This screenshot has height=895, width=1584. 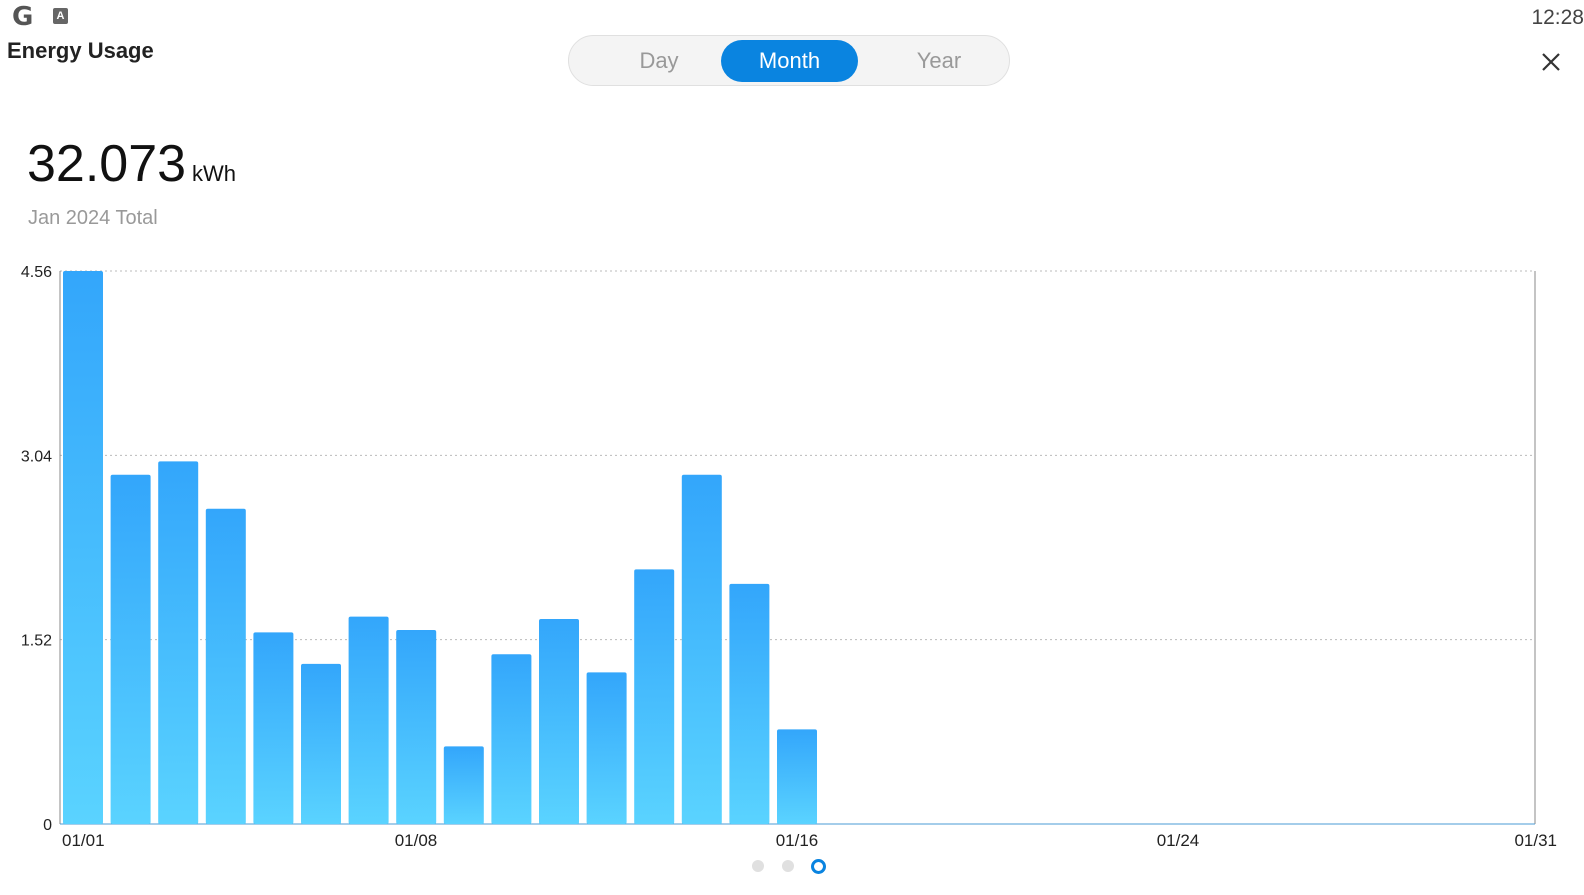 I want to click on close-button, so click(x=1551, y=62).